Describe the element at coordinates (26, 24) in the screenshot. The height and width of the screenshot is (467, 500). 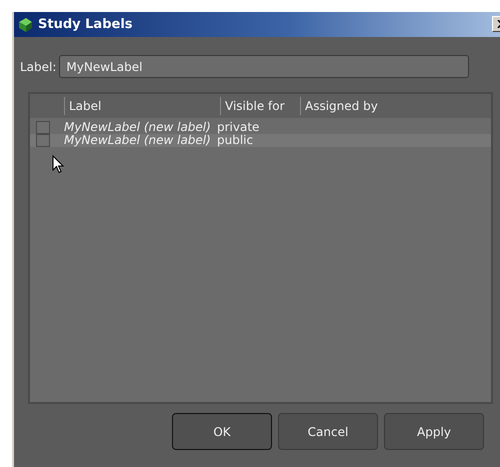
I see `app-icon` at that location.